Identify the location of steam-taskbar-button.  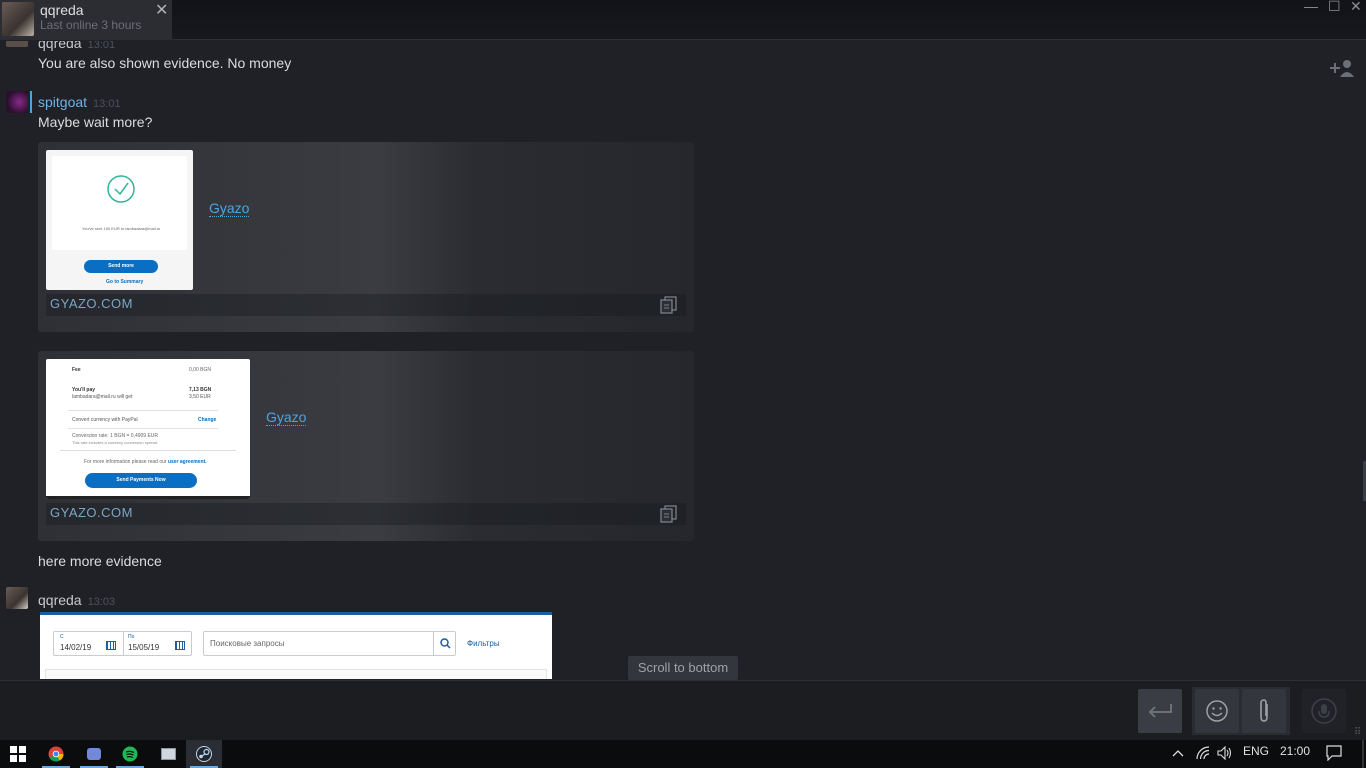
(204, 754).